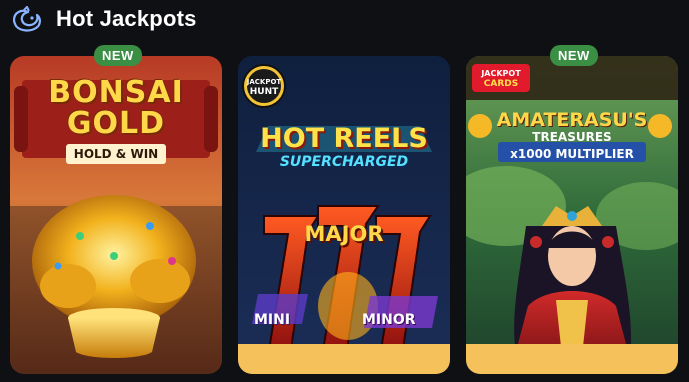 This screenshot has width=689, height=382. I want to click on jackpot-tier-major: MAJOR, so click(344, 234).